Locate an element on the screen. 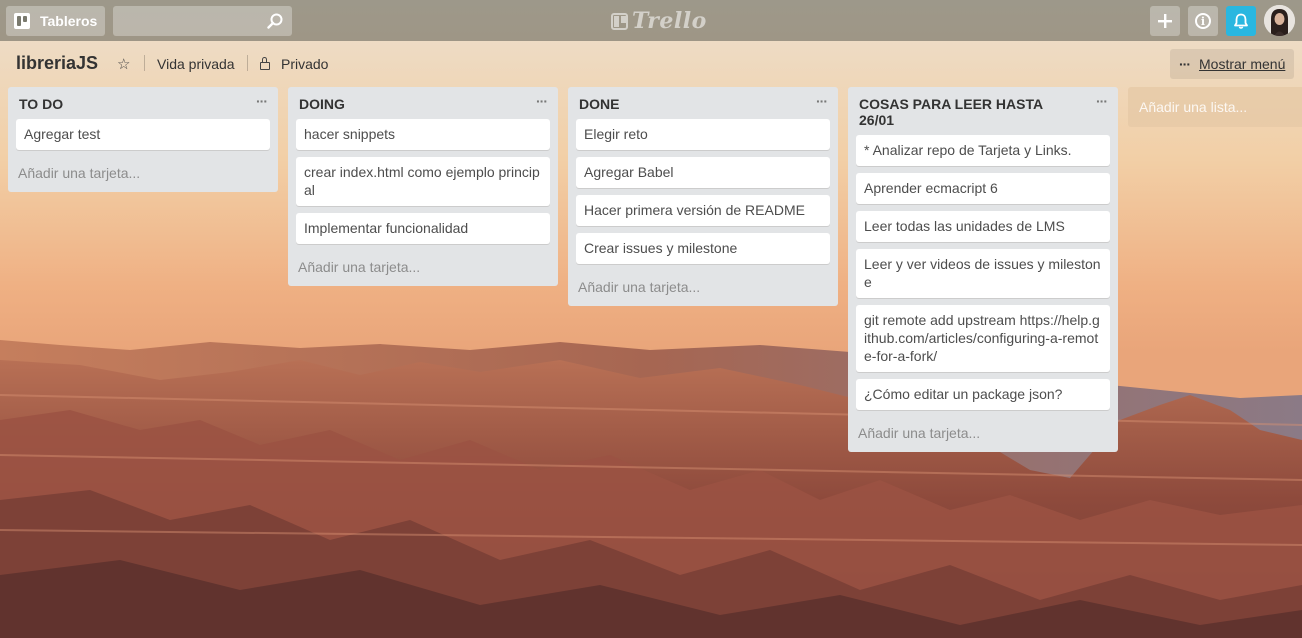  info-icon: i is located at coordinates (1203, 21).